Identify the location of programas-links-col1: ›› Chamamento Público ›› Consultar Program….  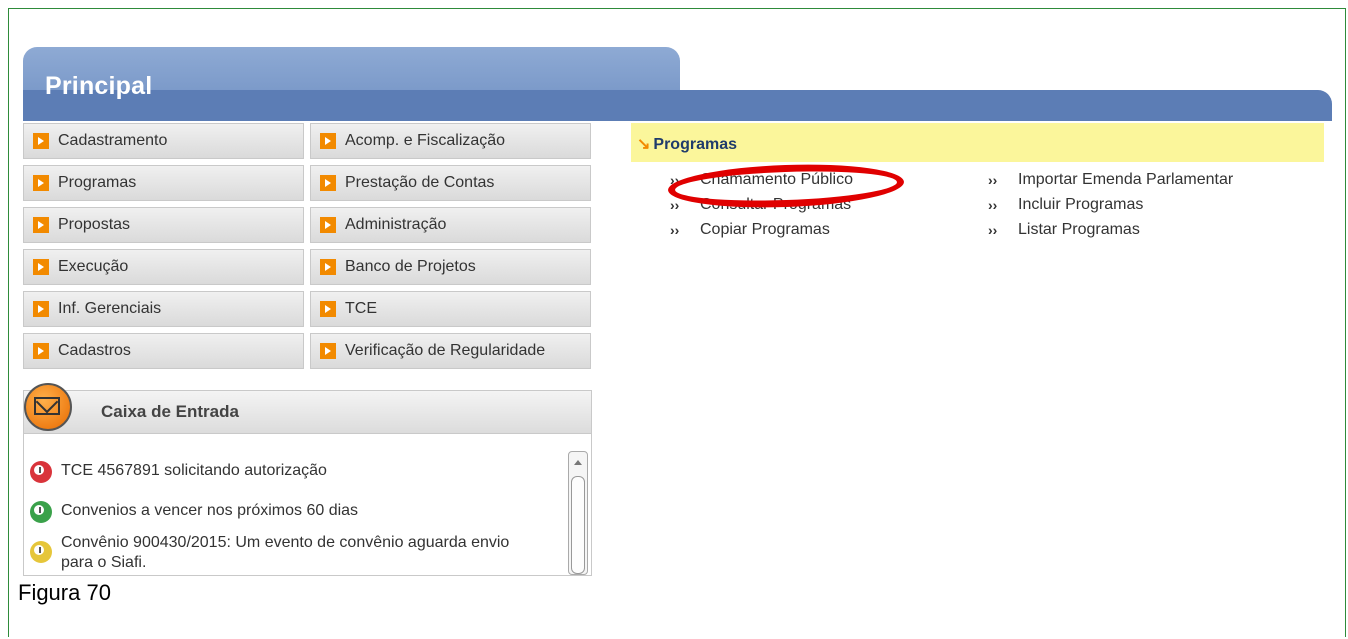
(761, 204).